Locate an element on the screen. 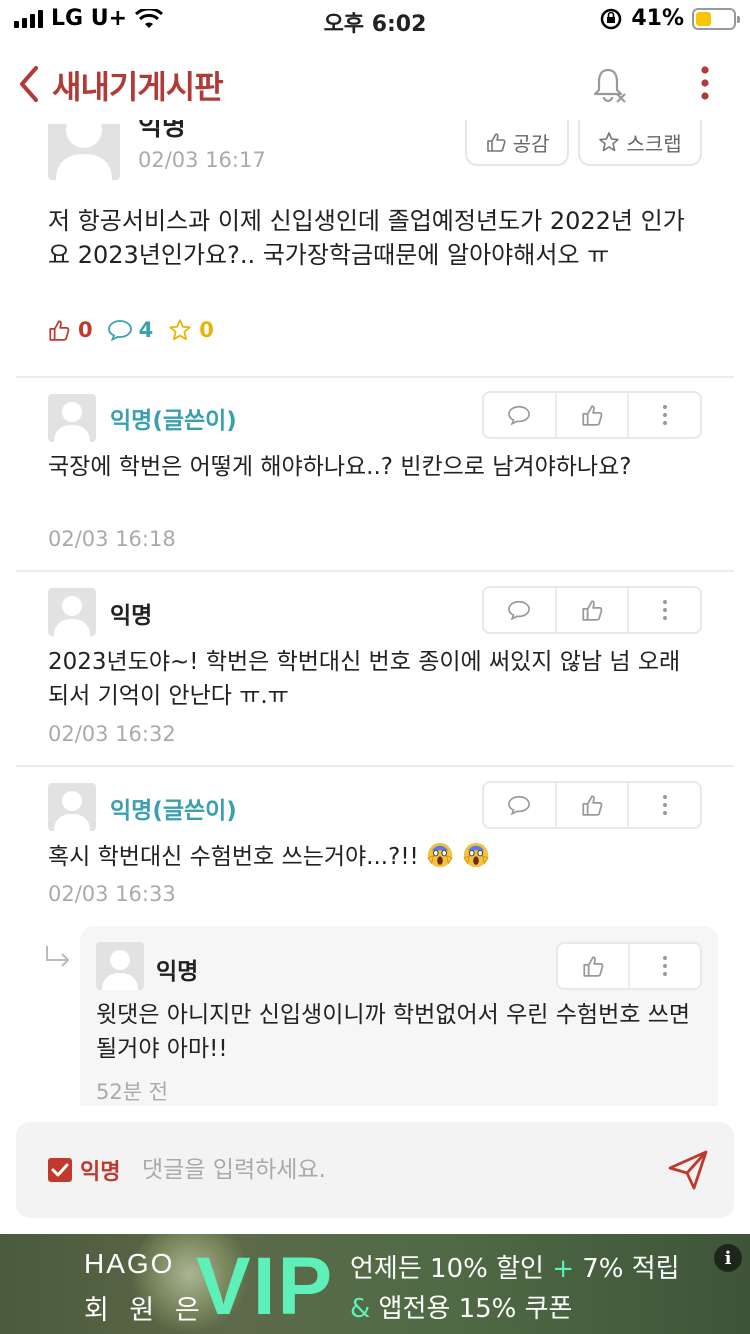 This screenshot has width=750, height=1334. scrap-button: 스크랩 is located at coordinates (640, 143).